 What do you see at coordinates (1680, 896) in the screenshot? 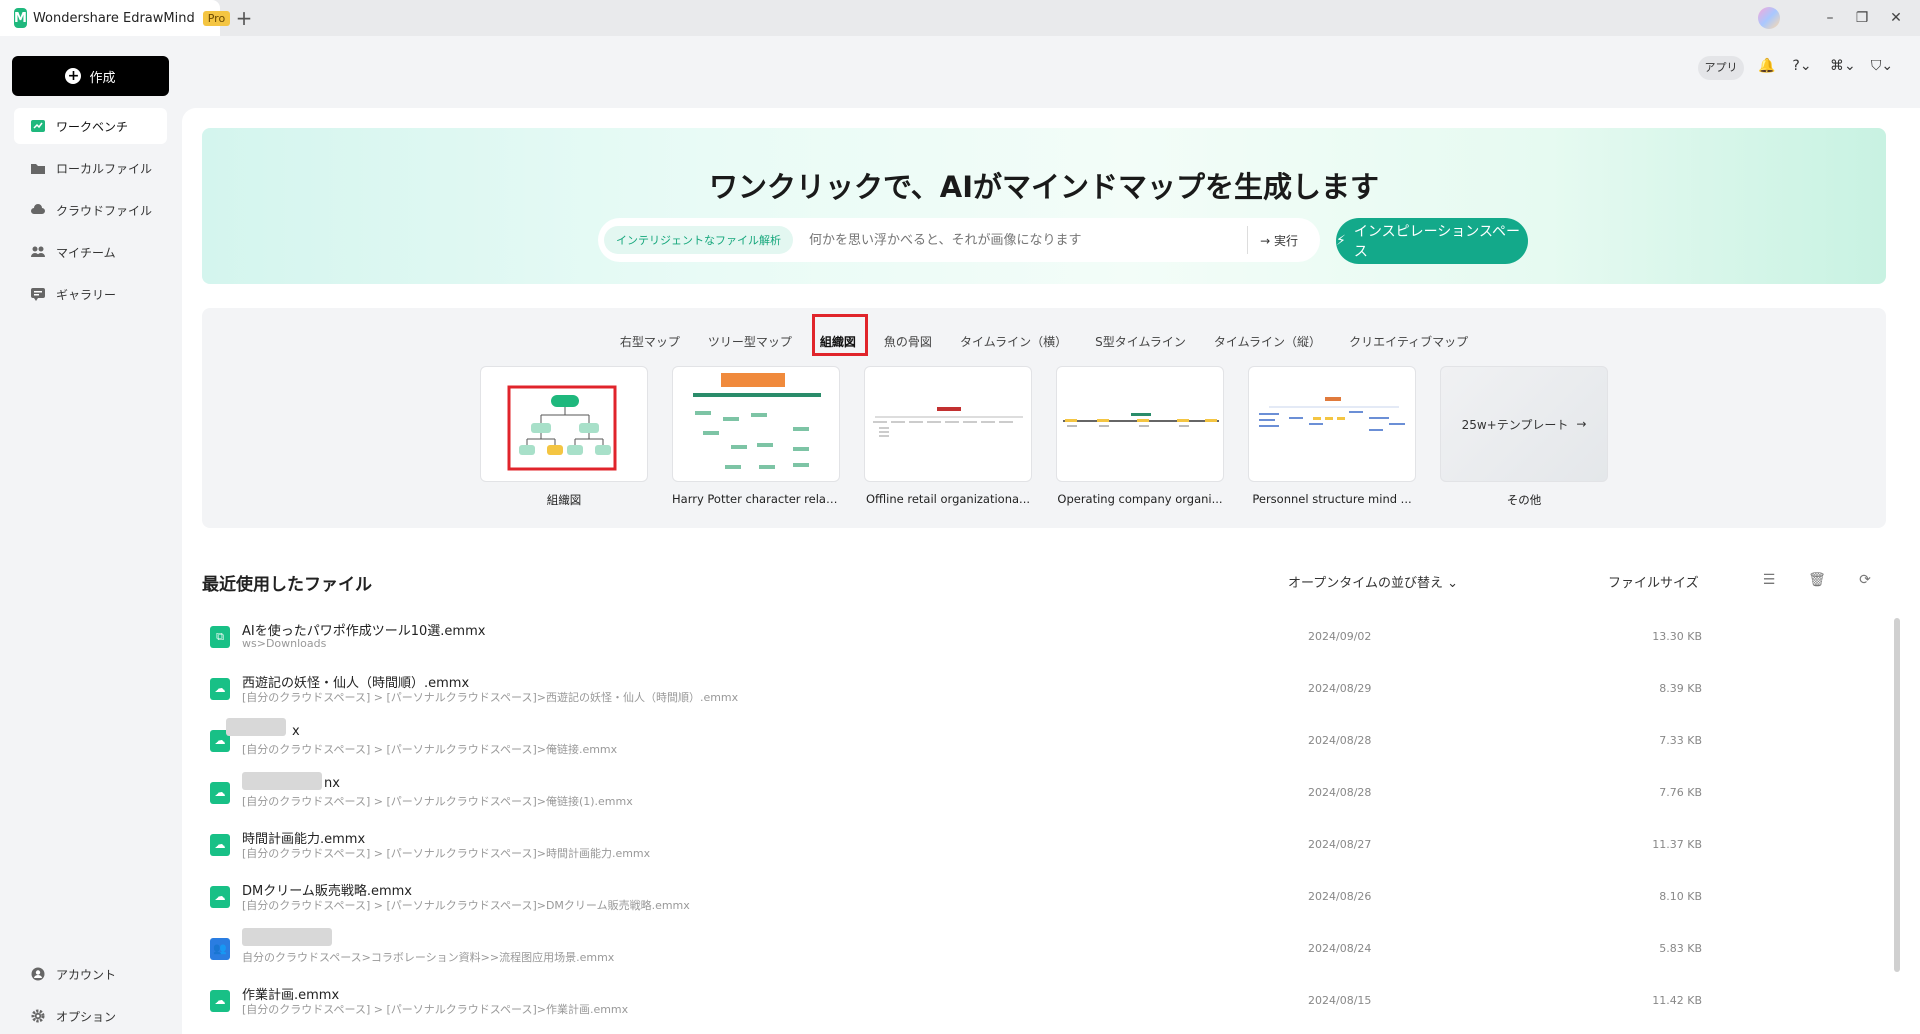
I see `file-size: 8.10 KB` at bounding box center [1680, 896].